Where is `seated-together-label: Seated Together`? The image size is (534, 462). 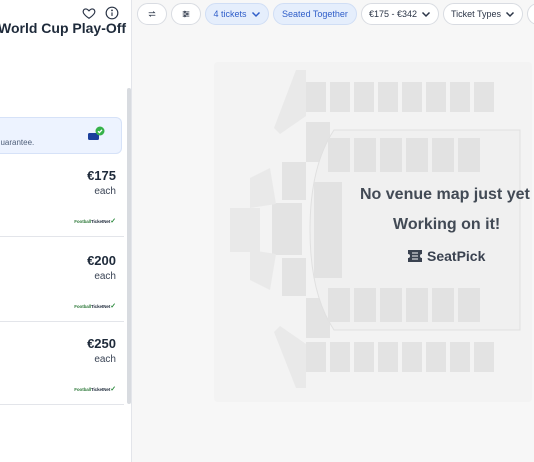
seated-together-label: Seated Together is located at coordinates (315, 14).